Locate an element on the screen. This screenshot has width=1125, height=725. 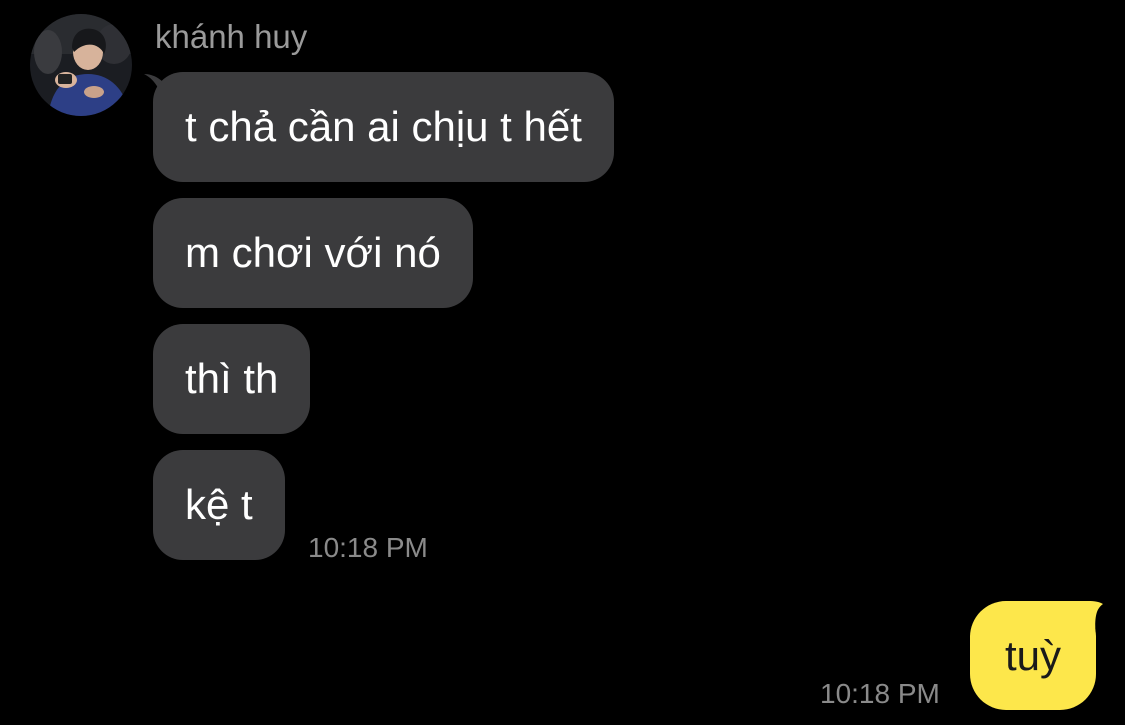
message-text: t chả cần ai chịu t hết is located at coordinates (383, 126).